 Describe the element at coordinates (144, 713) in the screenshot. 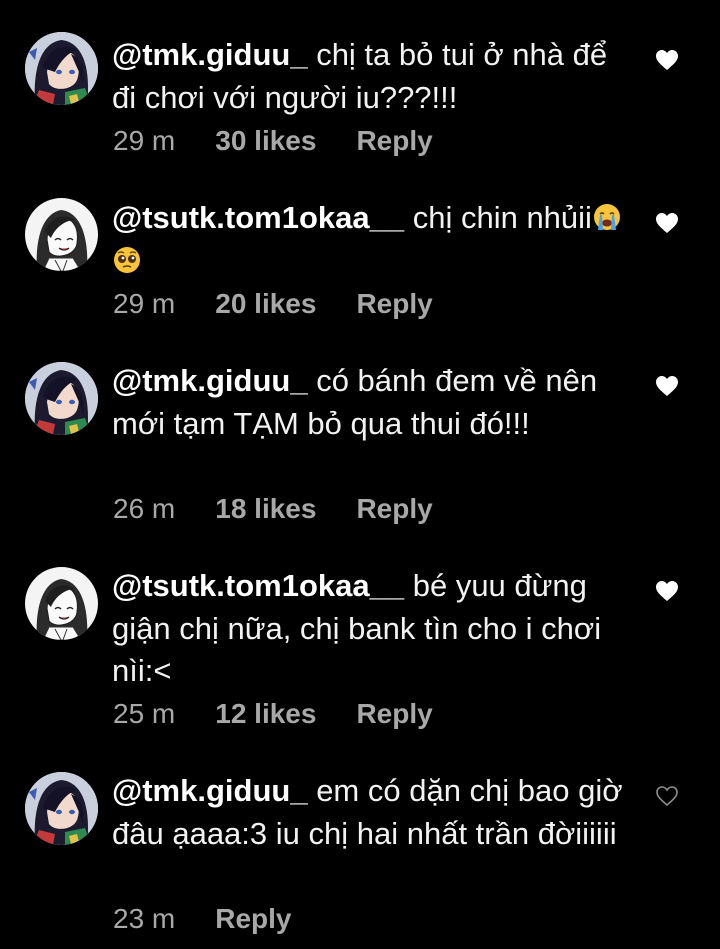

I see `comment-time: 25 m` at that location.